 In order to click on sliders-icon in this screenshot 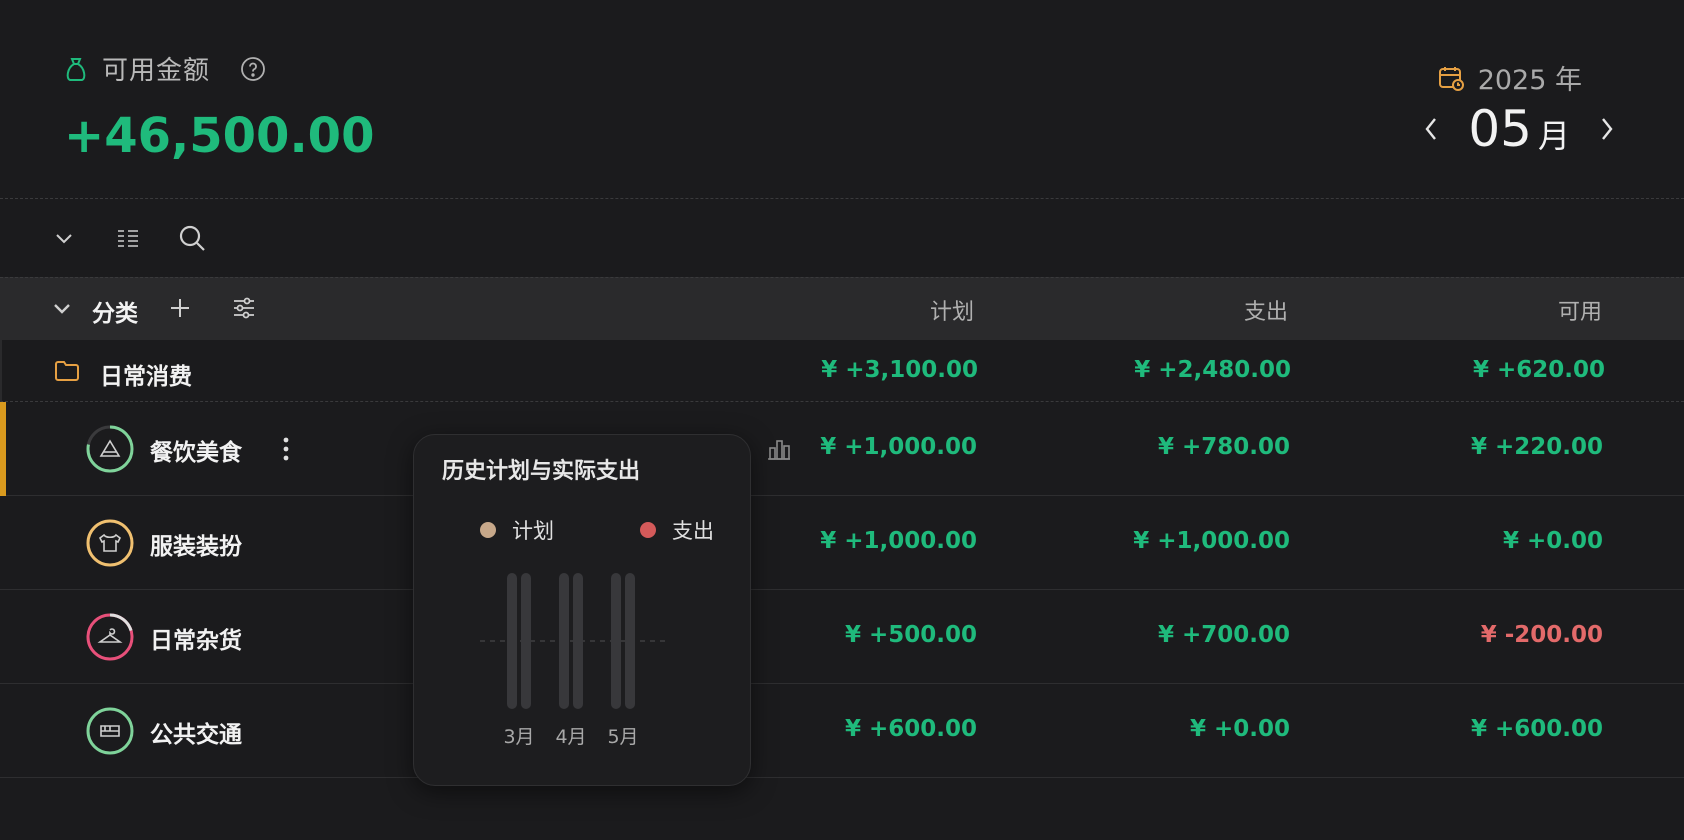, I will do `click(244, 308)`.